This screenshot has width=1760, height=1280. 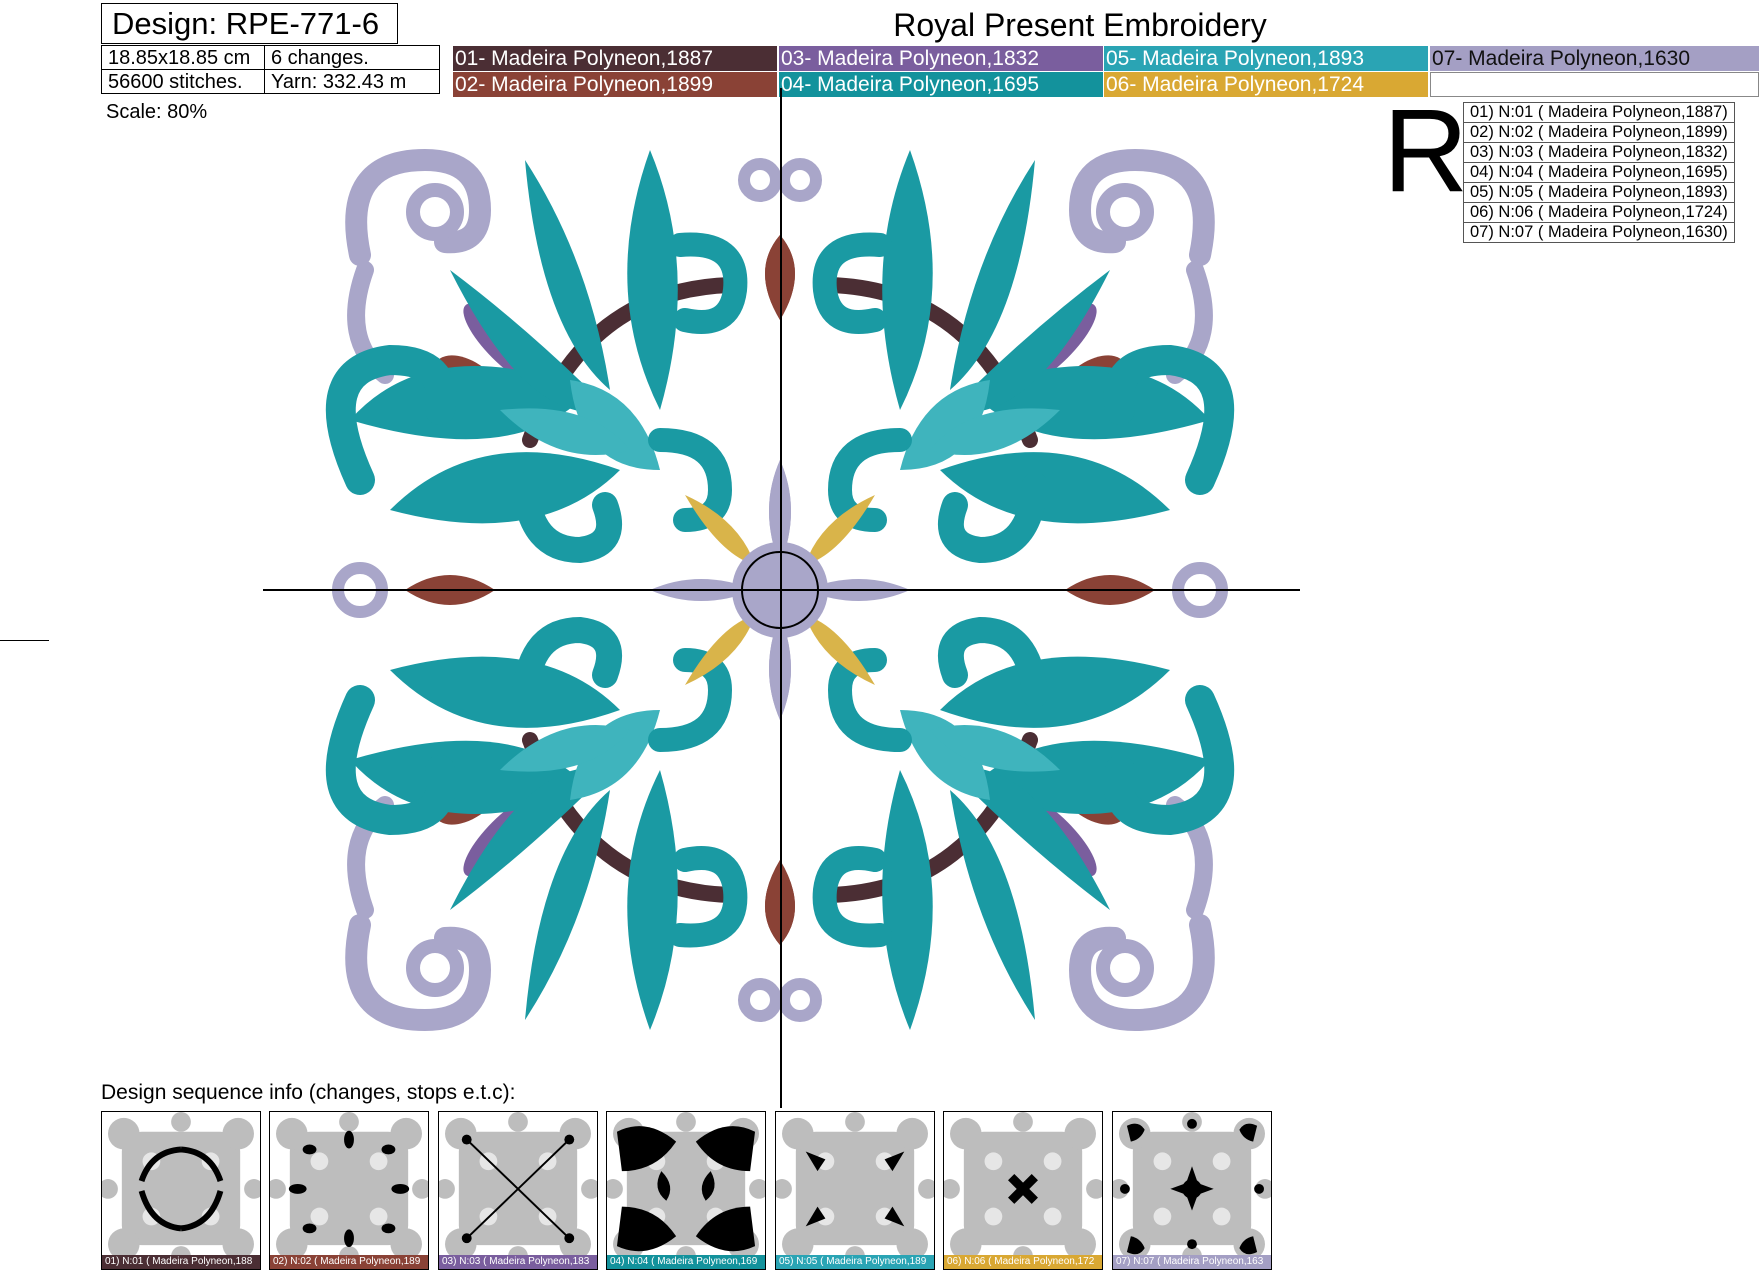 I want to click on legend-item: 05) N:05 ( Madeira Polyneon,1893), so click(x=1599, y=192).